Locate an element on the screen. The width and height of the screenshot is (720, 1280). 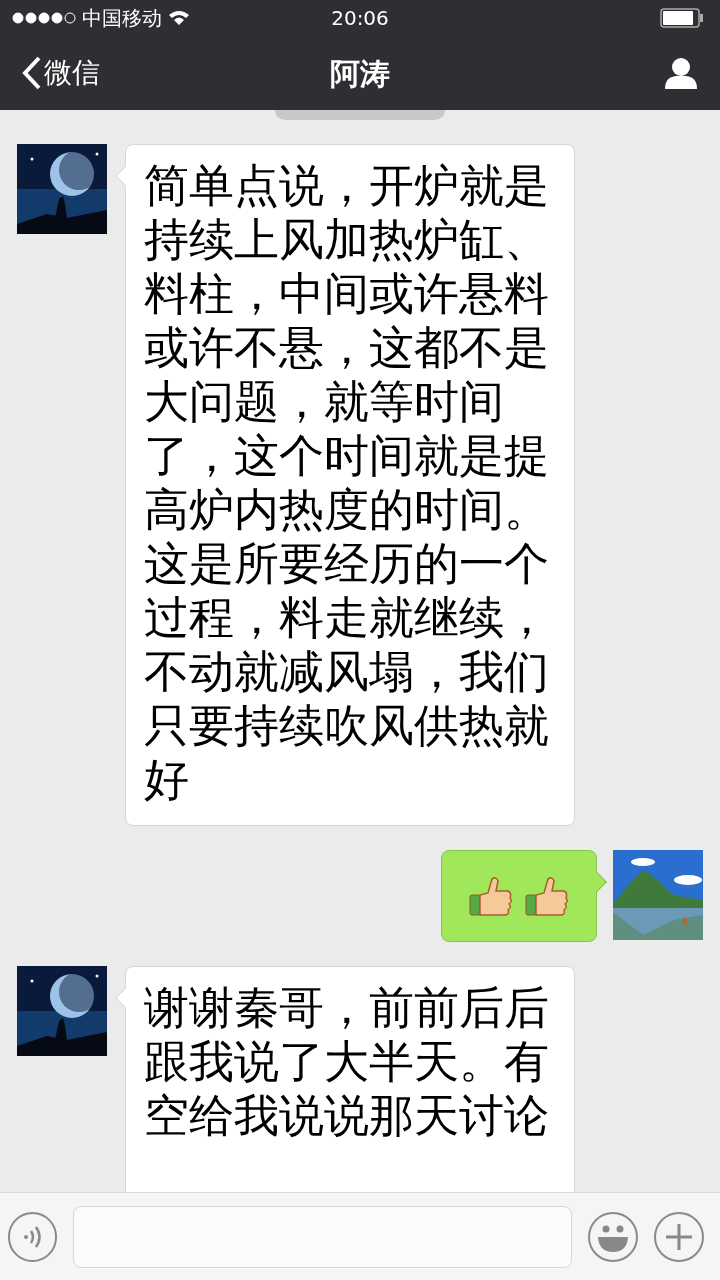
voice-button is located at coordinates (33, 1236).